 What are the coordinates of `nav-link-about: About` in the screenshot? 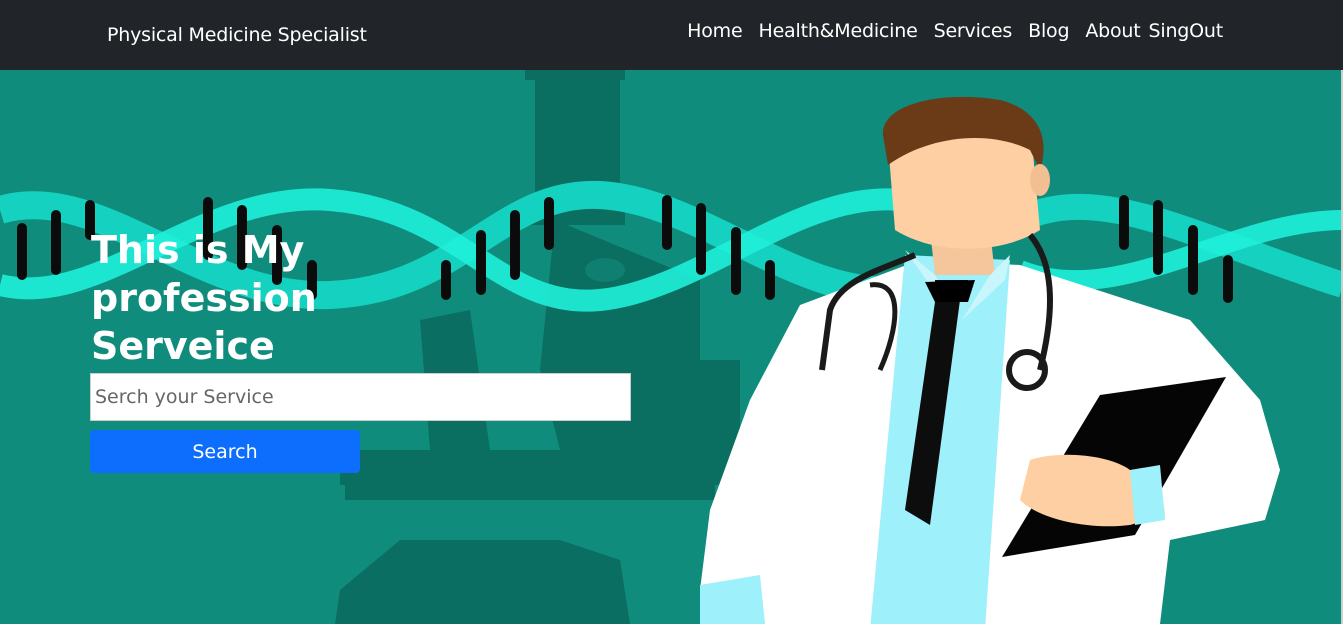 It's located at (1112, 31).